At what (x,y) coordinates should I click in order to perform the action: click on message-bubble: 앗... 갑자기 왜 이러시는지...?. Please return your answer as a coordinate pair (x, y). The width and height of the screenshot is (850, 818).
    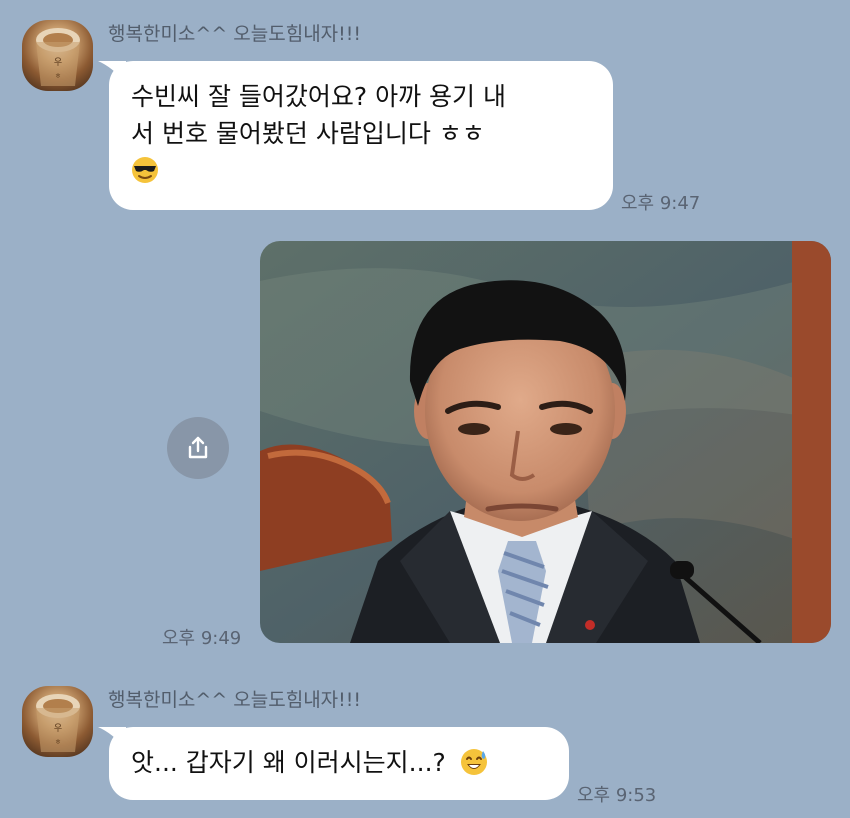
    Looking at the image, I should click on (333, 763).